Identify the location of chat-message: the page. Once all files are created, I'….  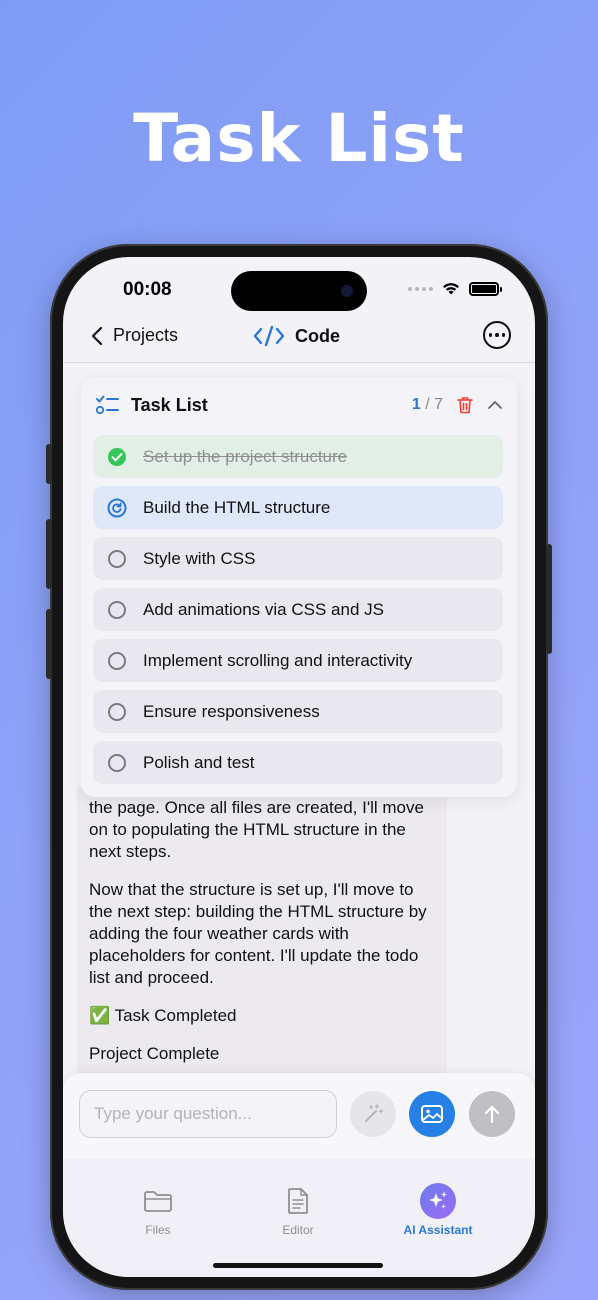
(262, 936).